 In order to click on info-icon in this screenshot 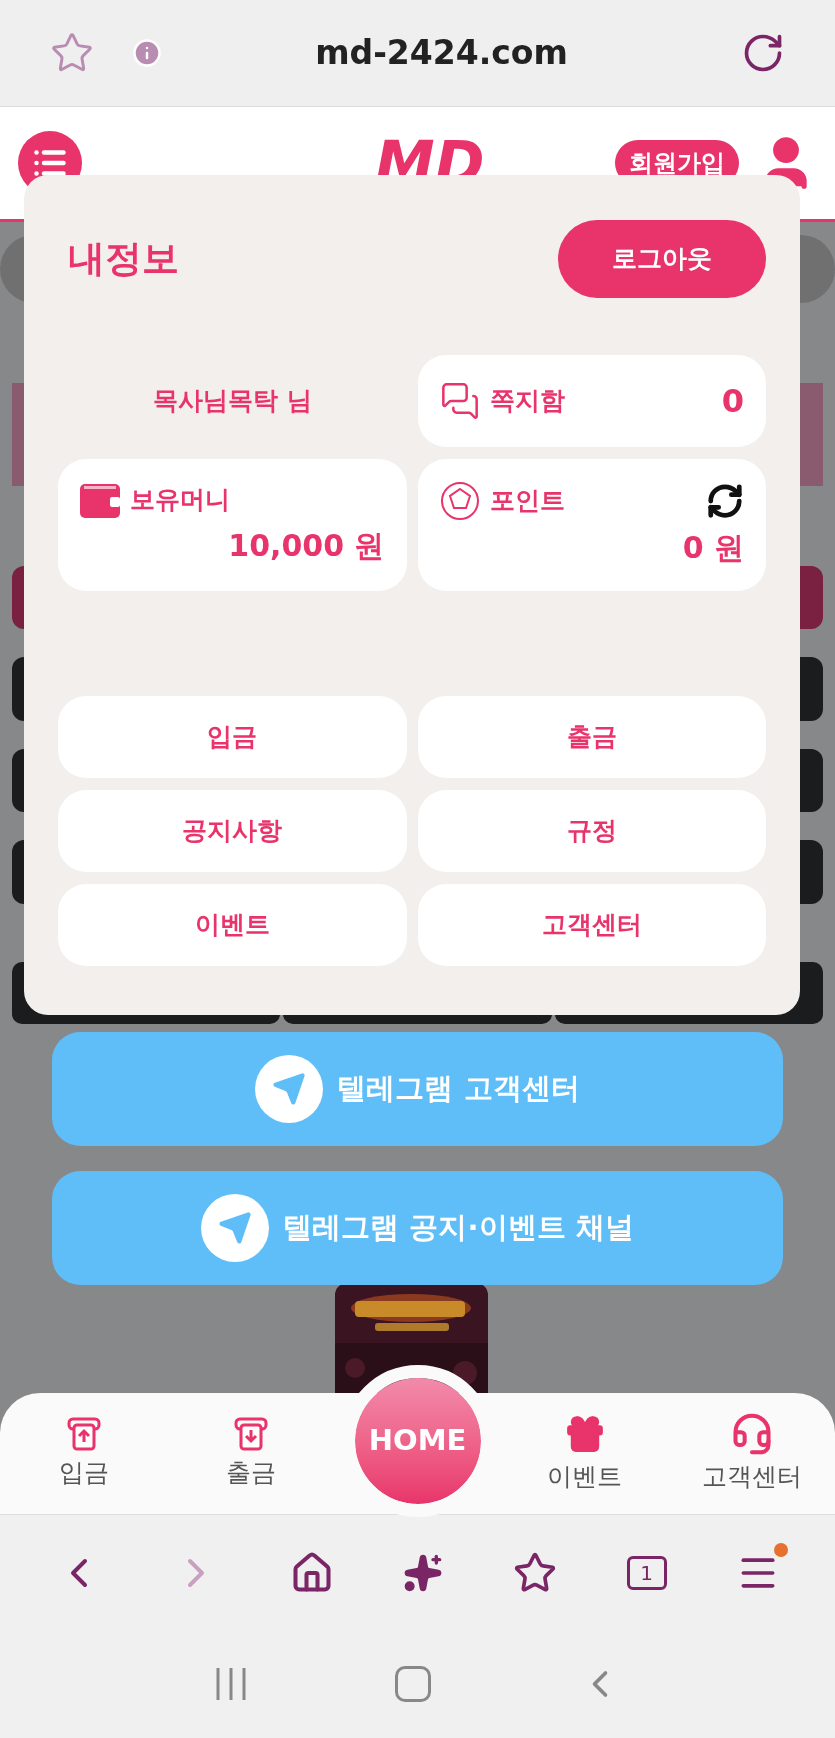, I will do `click(147, 53)`.